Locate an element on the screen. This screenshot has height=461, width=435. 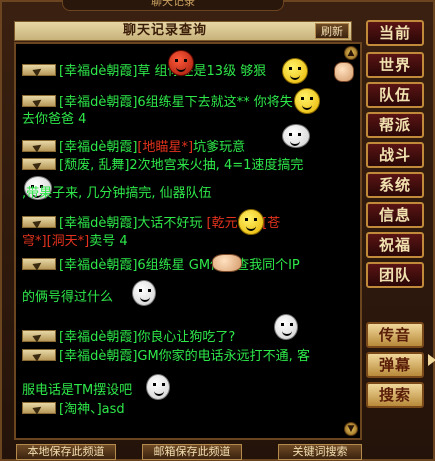
tab-guild: 帮派 is located at coordinates (395, 125).